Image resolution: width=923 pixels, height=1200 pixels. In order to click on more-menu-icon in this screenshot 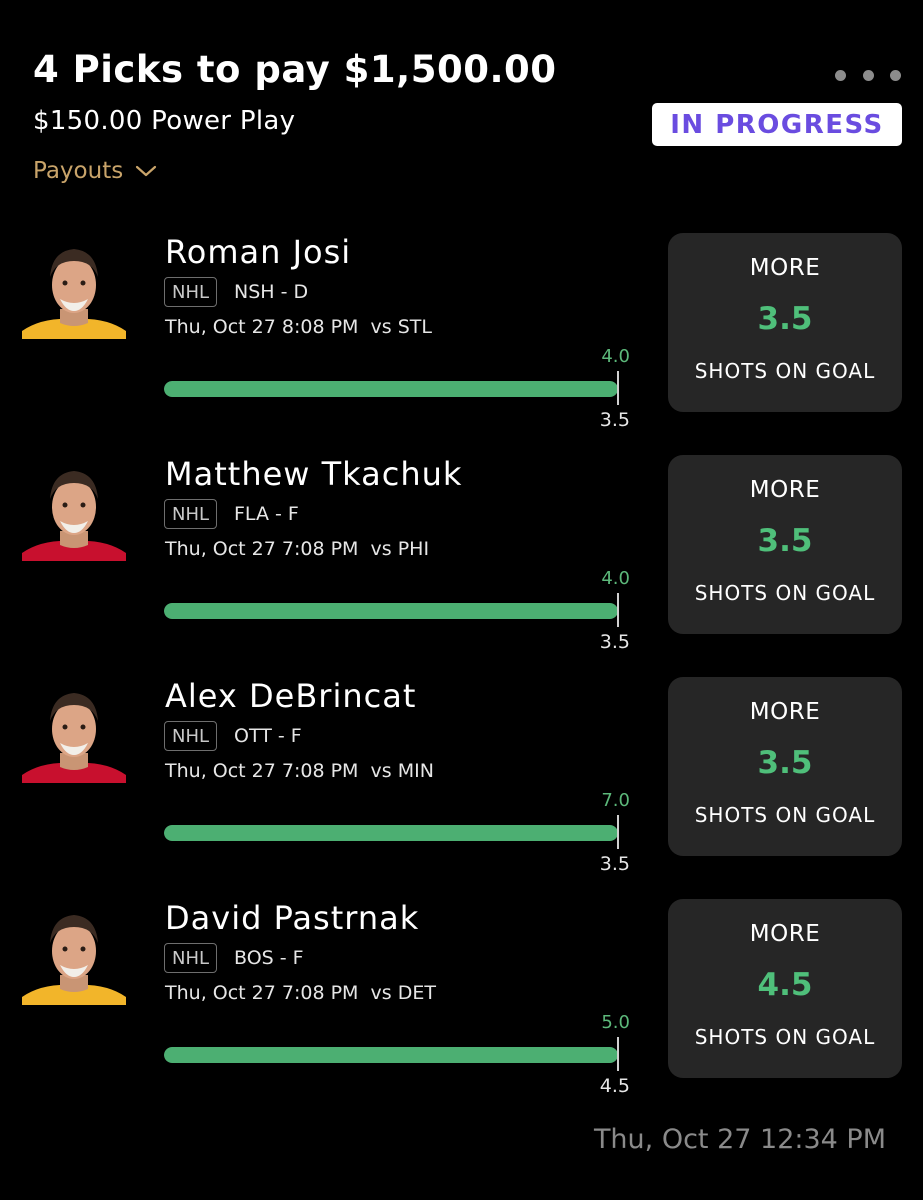, I will do `click(868, 75)`.